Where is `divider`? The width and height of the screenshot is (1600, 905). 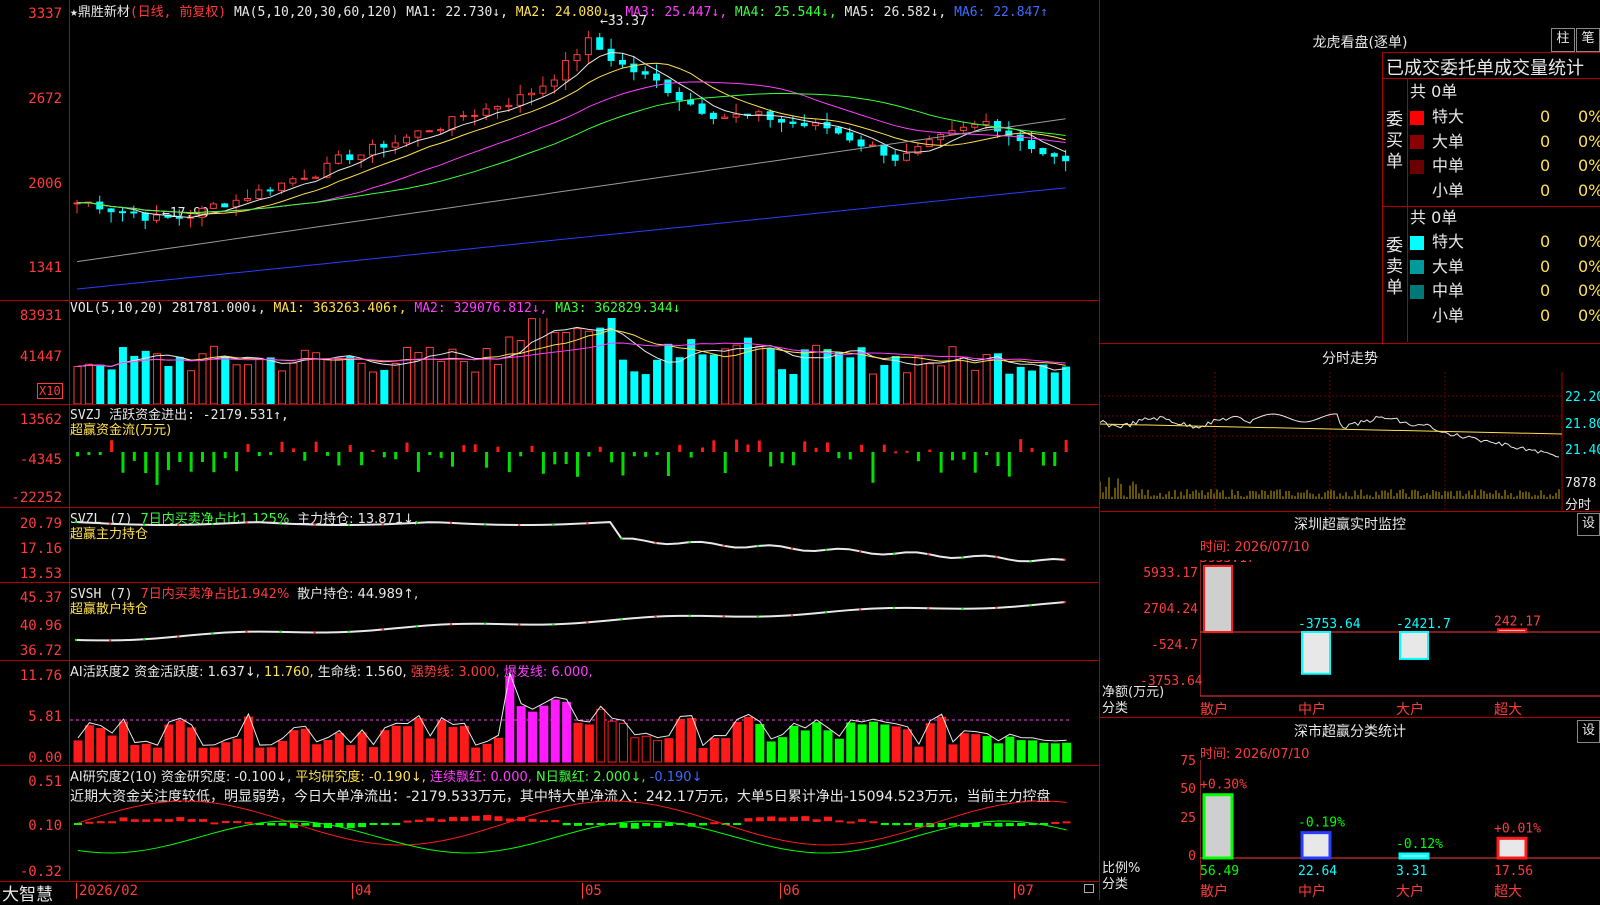
divider is located at coordinates (1407, 210).